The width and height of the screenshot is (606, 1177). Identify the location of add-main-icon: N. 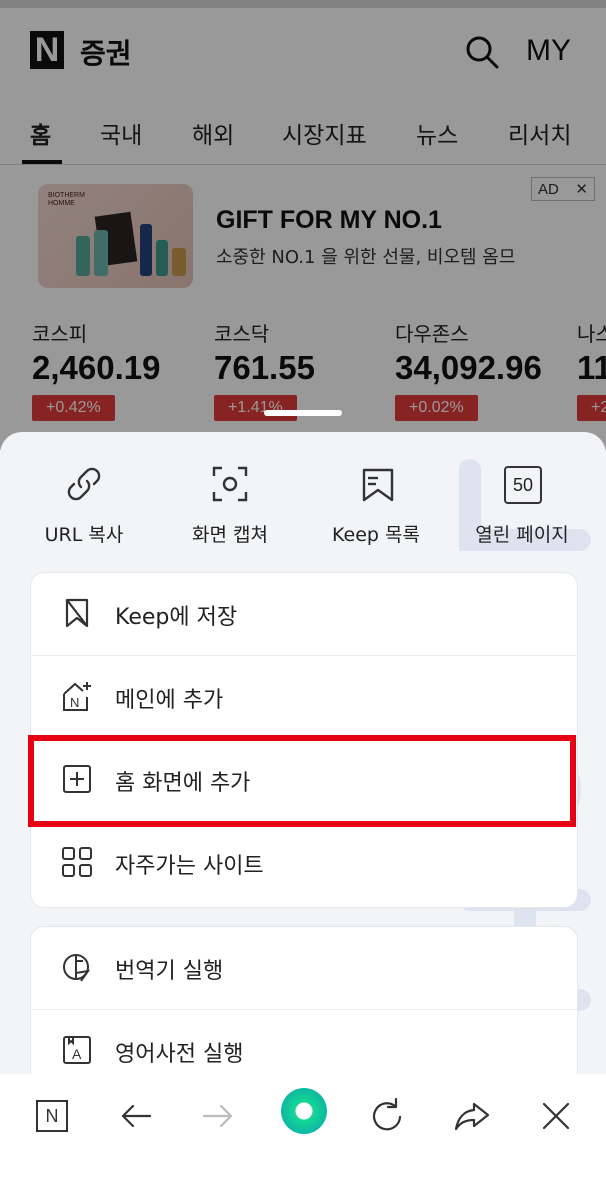
(77, 696).